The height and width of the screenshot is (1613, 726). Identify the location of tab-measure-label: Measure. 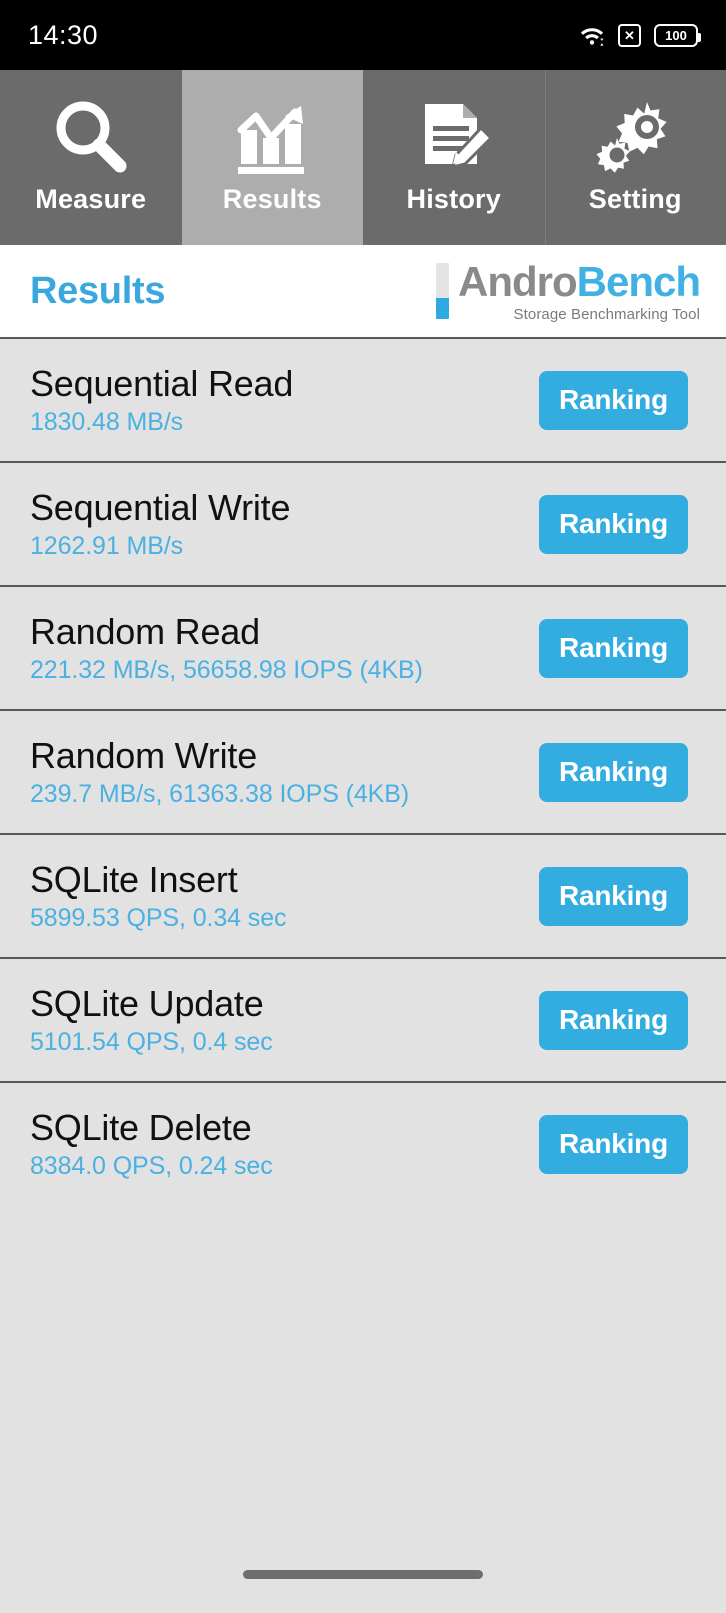
(91, 199).